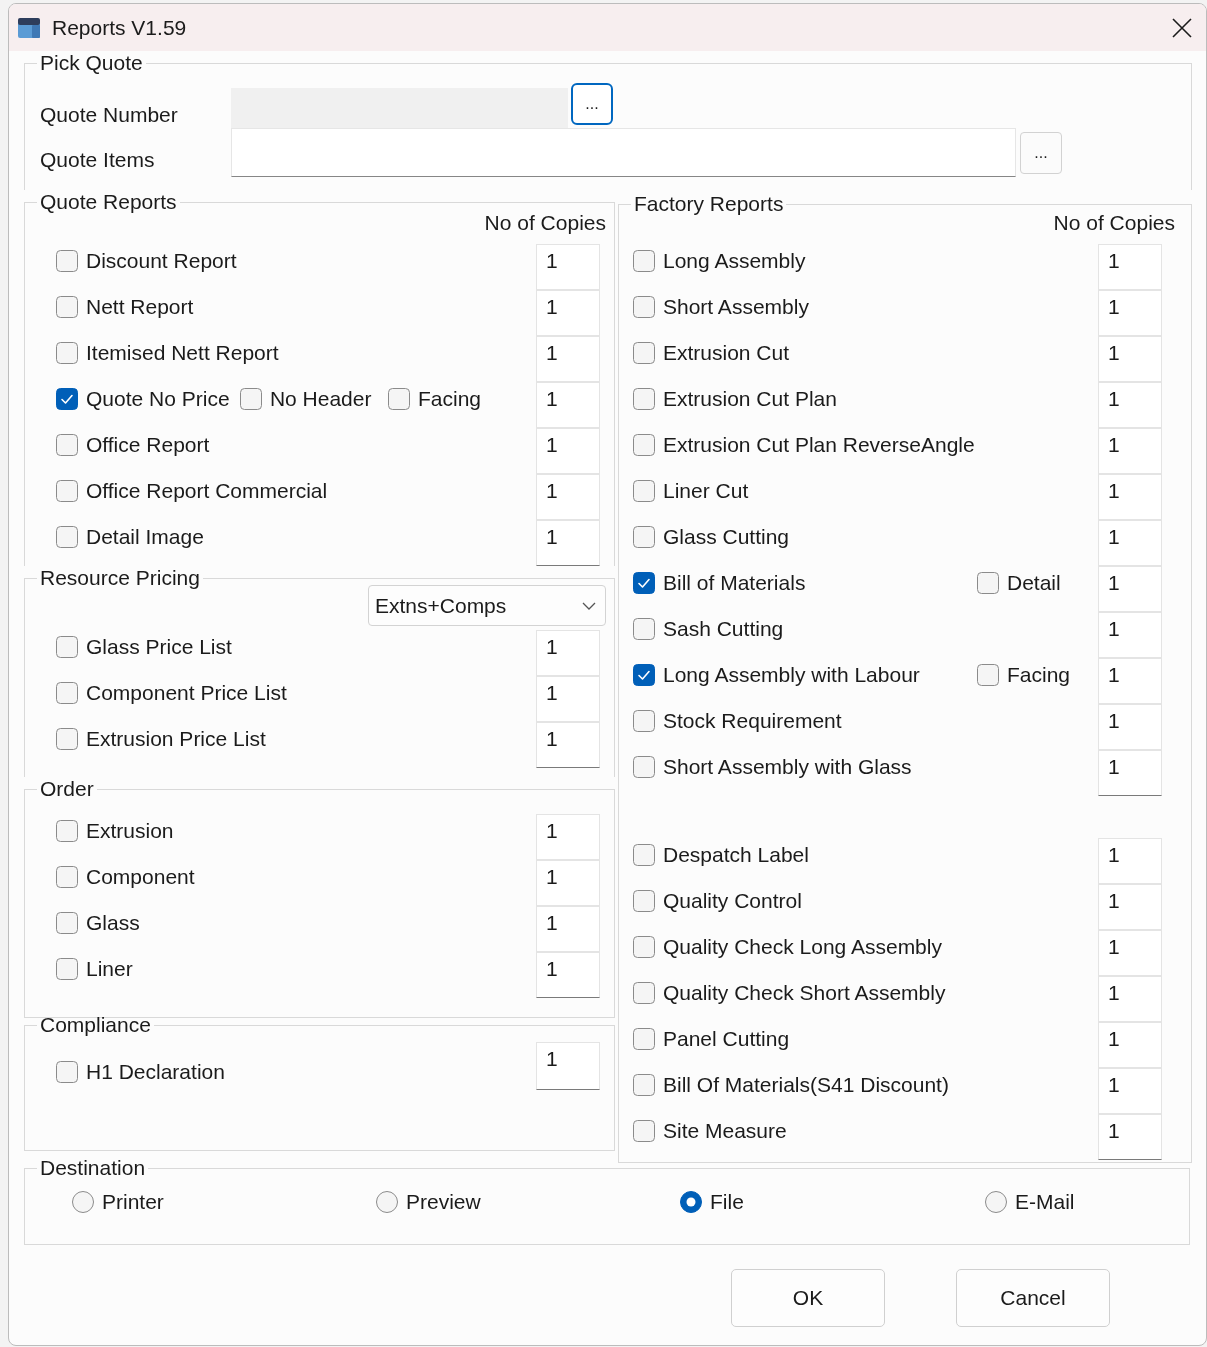 The height and width of the screenshot is (1347, 1207). Describe the element at coordinates (186, 693) in the screenshot. I see `checkbox-label: Component Price List` at that location.